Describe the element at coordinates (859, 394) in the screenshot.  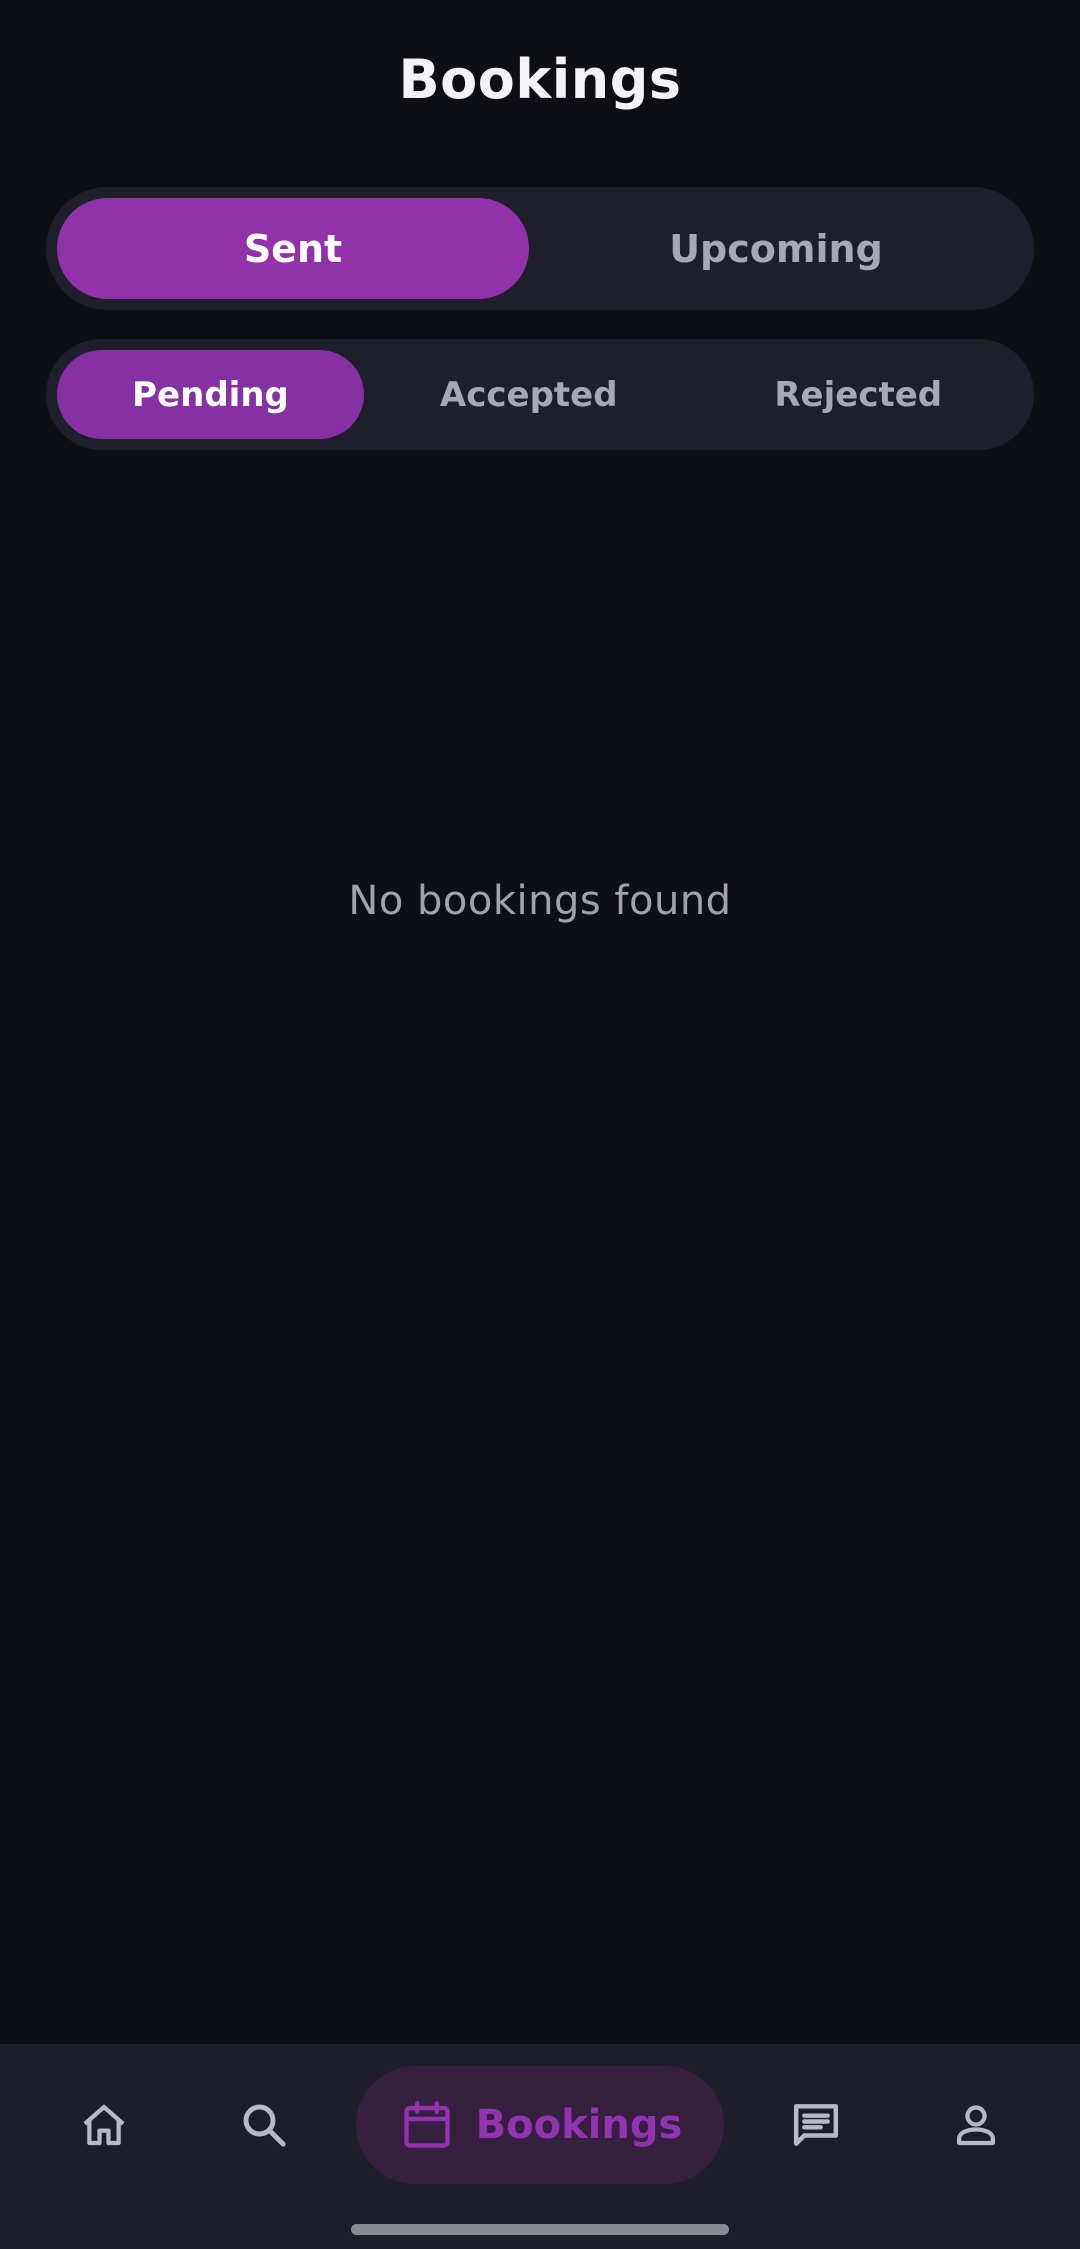
I see `tab-rejected: Rejected` at that location.